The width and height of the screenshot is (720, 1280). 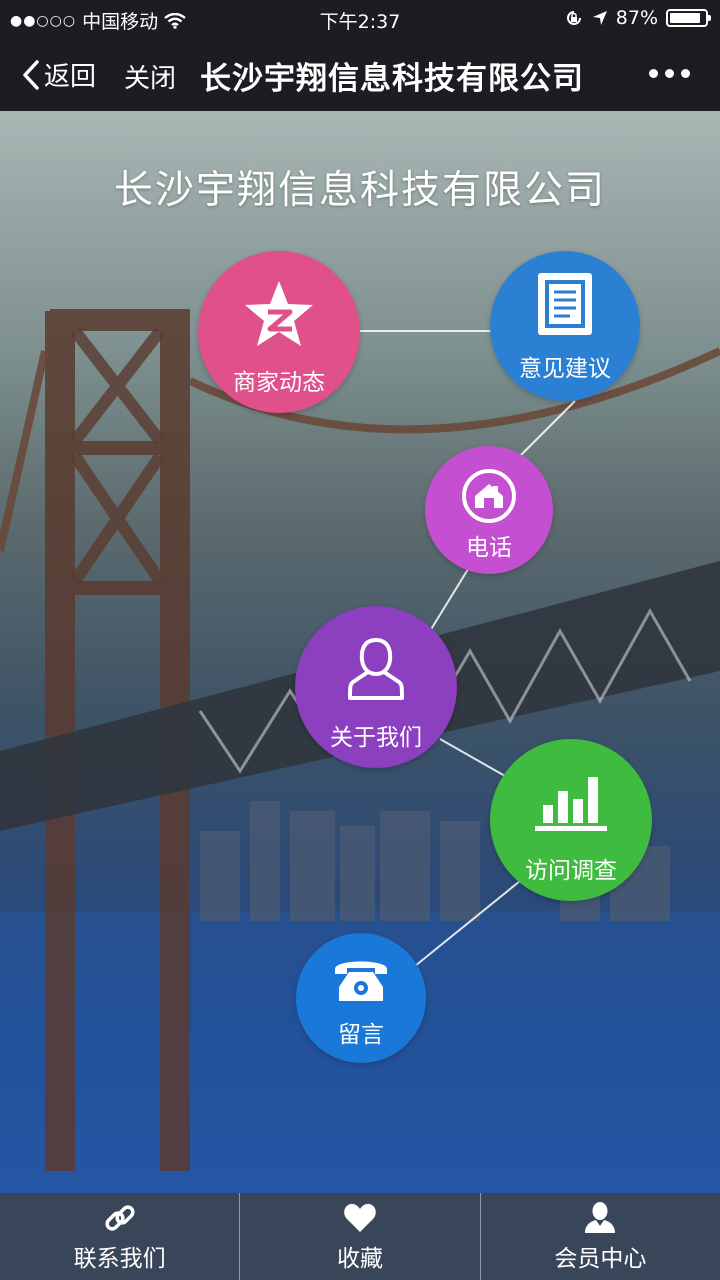 I want to click on about-us-label: 关于我们, so click(x=376, y=738).